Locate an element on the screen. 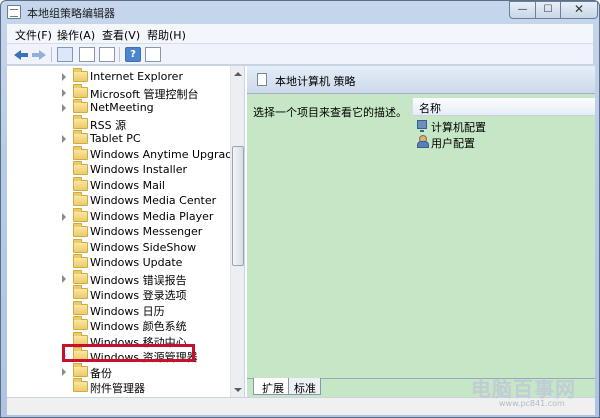  console-tree-icon is located at coordinates (65, 54).